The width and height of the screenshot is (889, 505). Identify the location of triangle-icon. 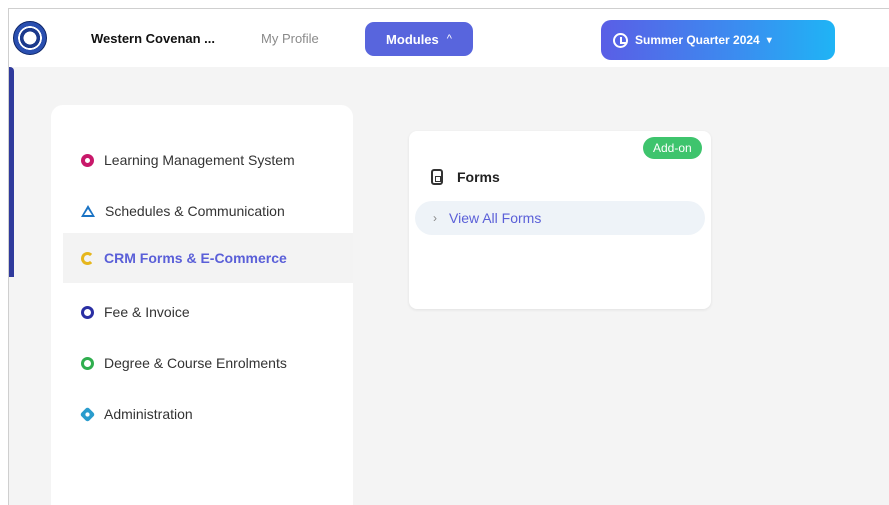
(88, 211).